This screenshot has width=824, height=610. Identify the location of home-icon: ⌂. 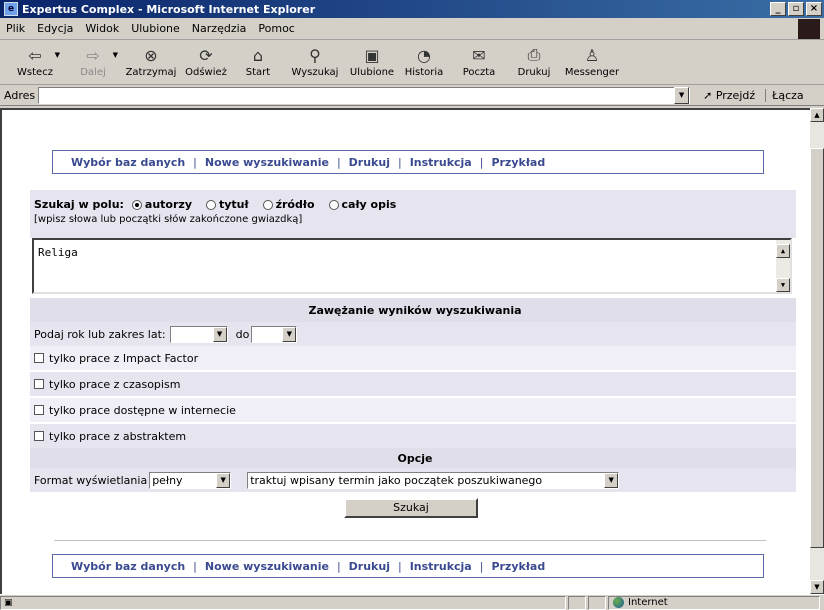
(258, 55).